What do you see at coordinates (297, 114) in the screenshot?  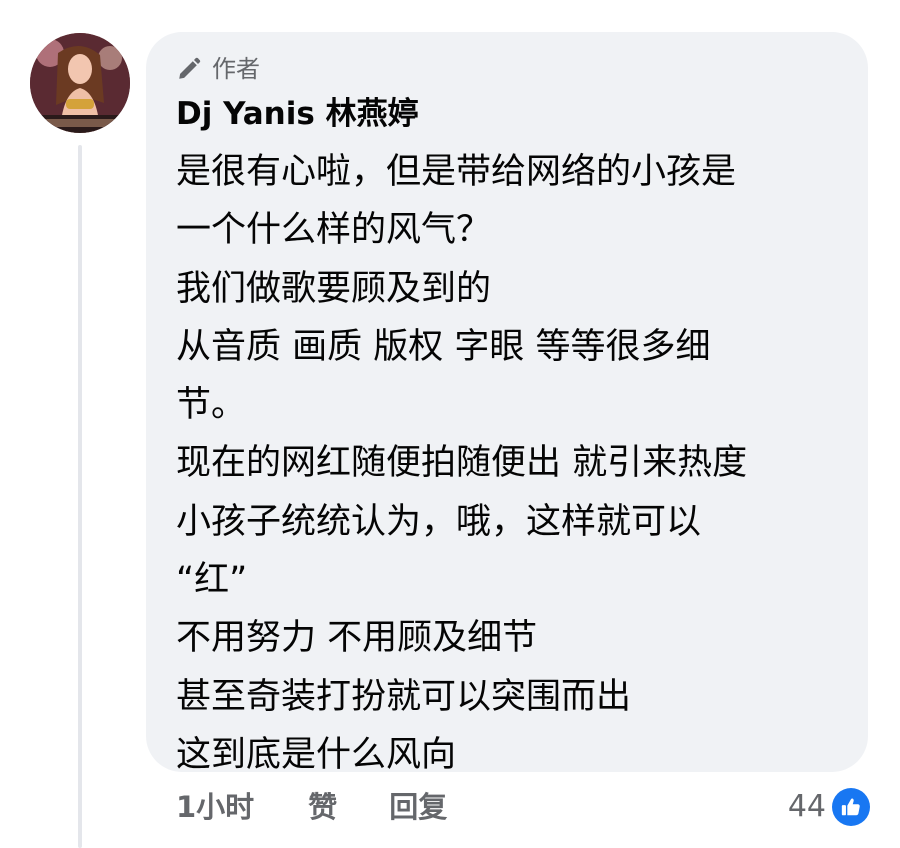 I see `commenter-name: Dj Yanis 林燕婷` at bounding box center [297, 114].